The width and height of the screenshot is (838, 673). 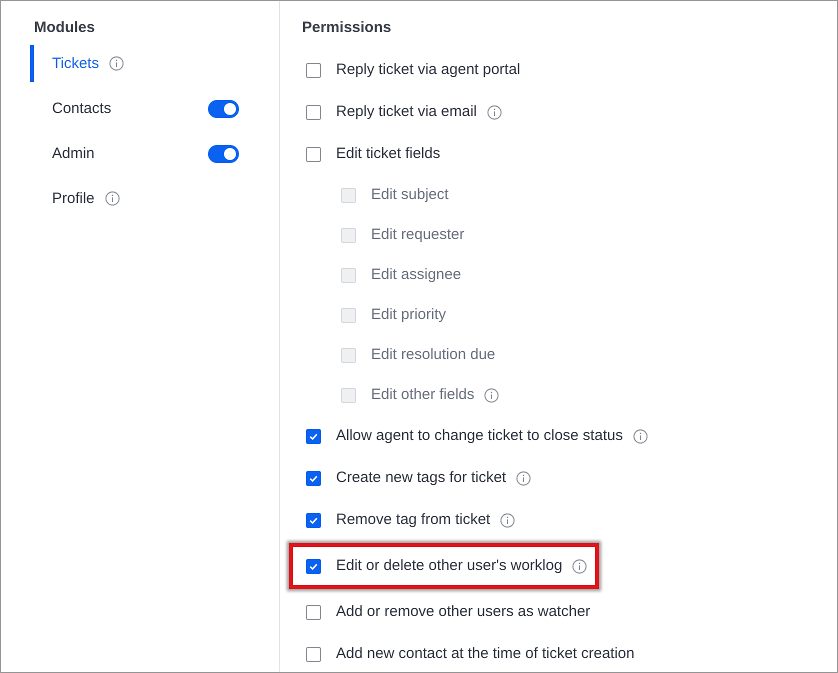 I want to click on module-item: Contacts, so click(x=154, y=108).